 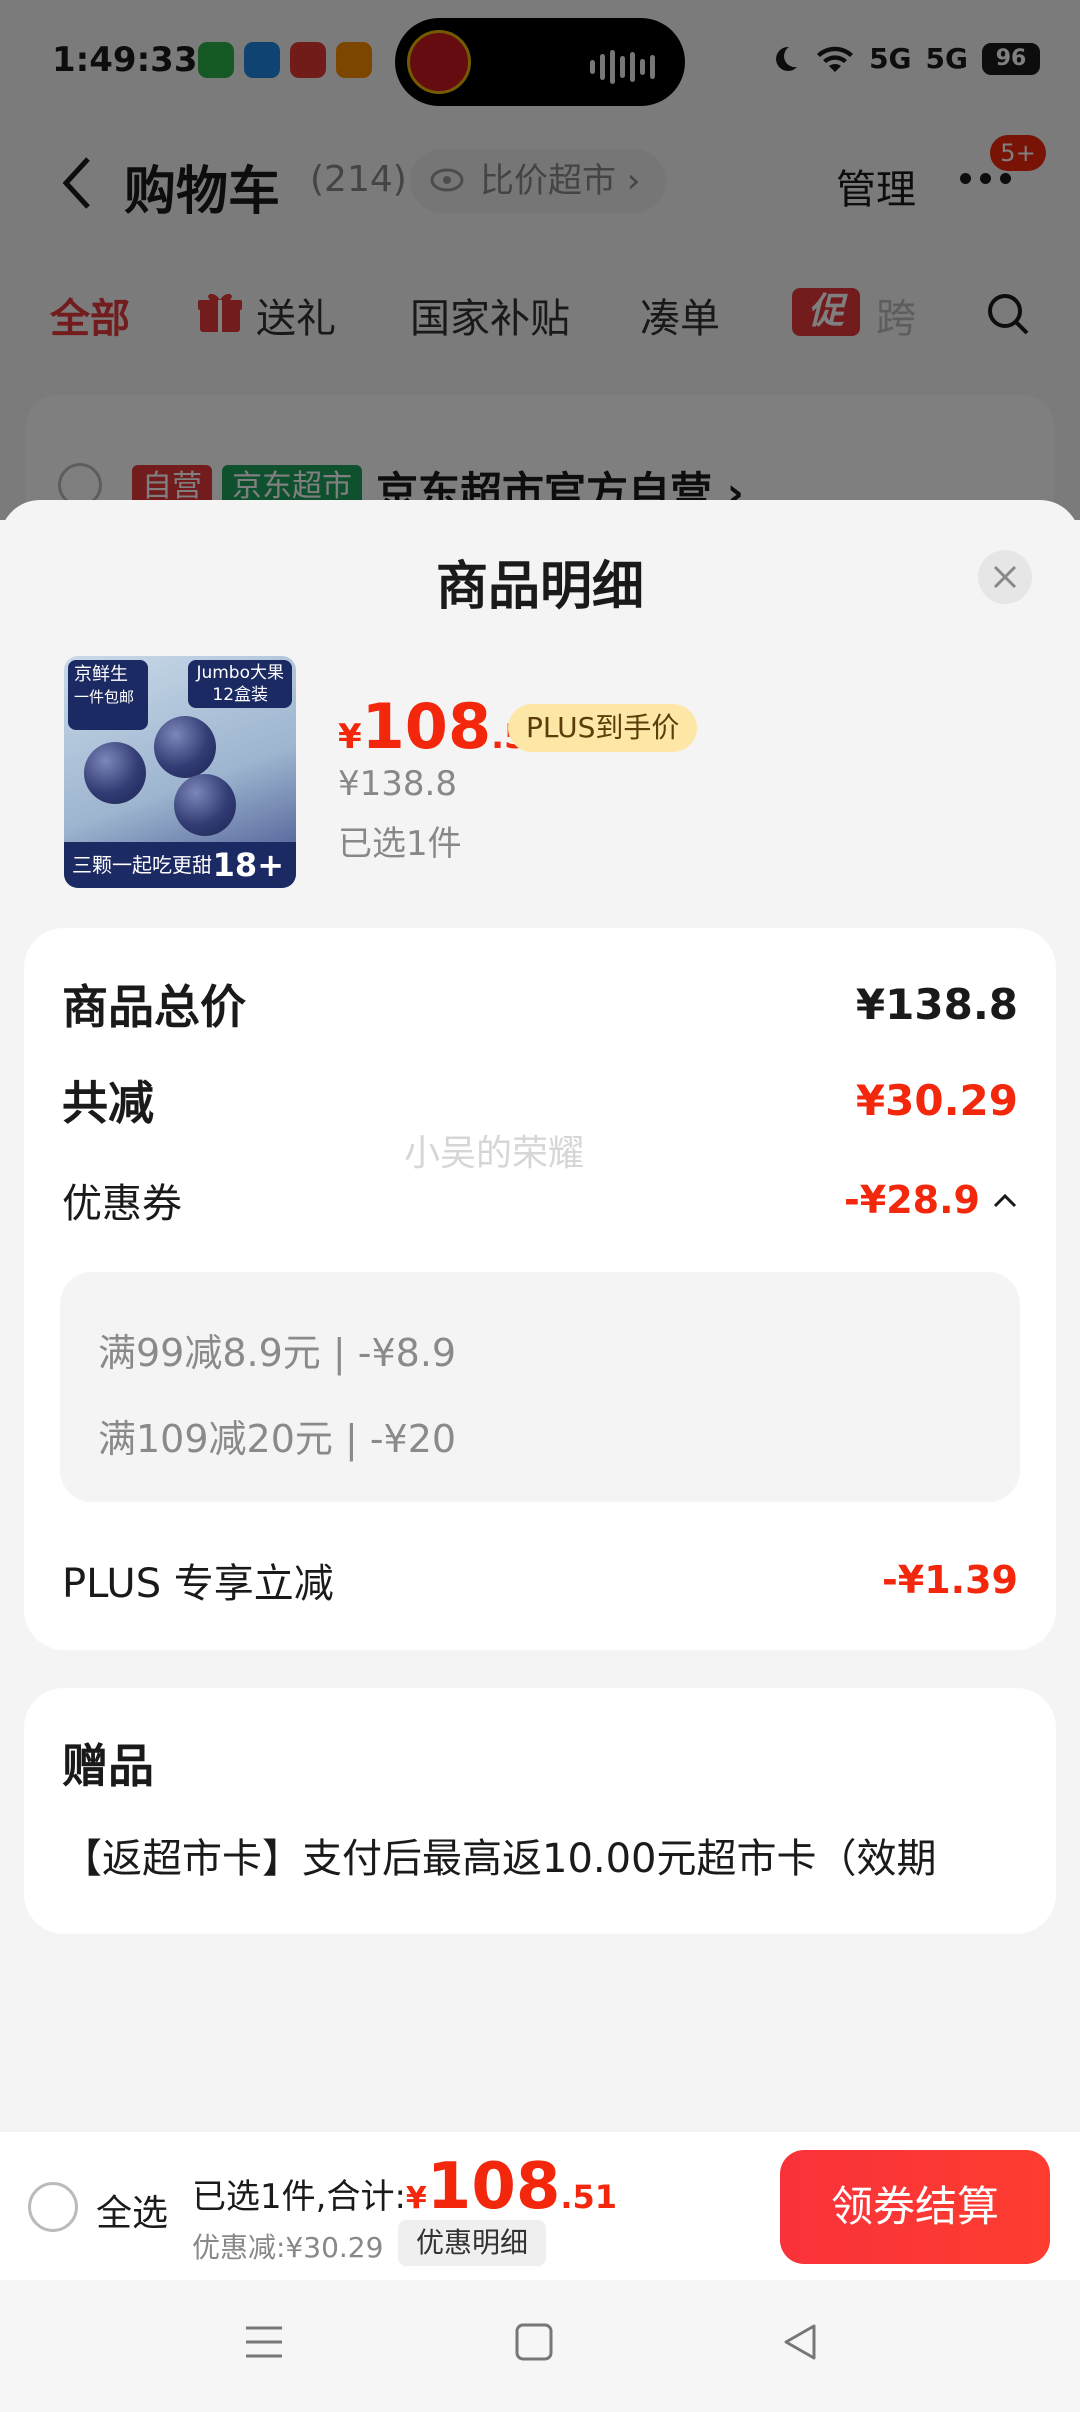 What do you see at coordinates (539, 587) in the screenshot?
I see `sheet-title: 商品明细` at bounding box center [539, 587].